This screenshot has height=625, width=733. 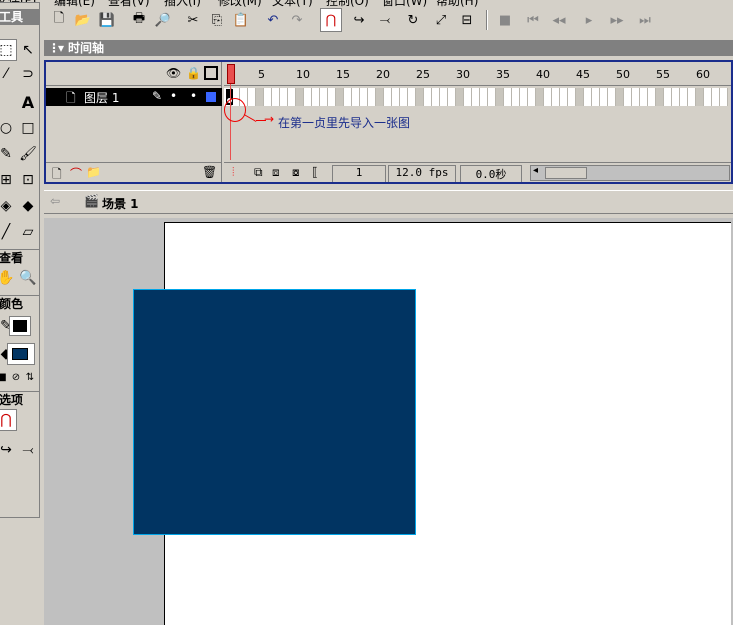 I want to click on paint-bucket-tool: ◆, so click(x=28, y=206).